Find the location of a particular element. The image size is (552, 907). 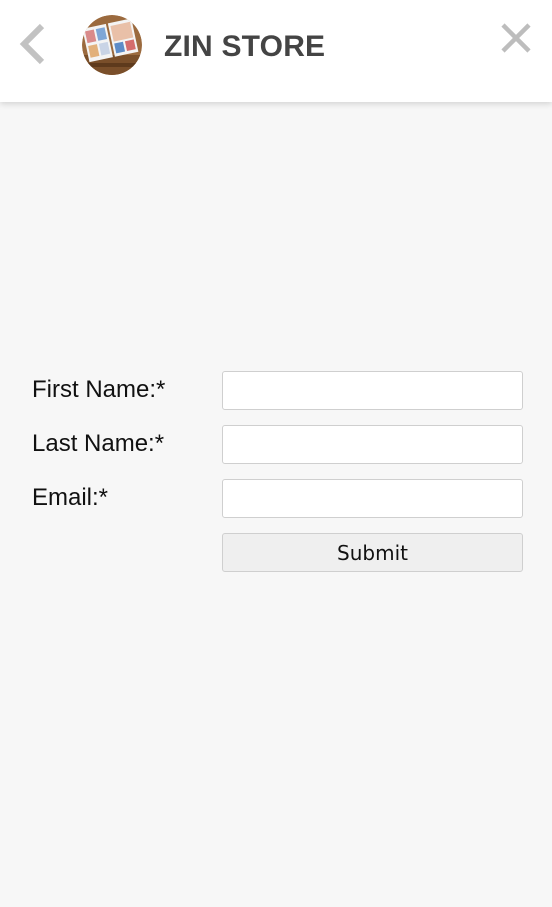

app-header: ZIN STORE is located at coordinates (276, 51).